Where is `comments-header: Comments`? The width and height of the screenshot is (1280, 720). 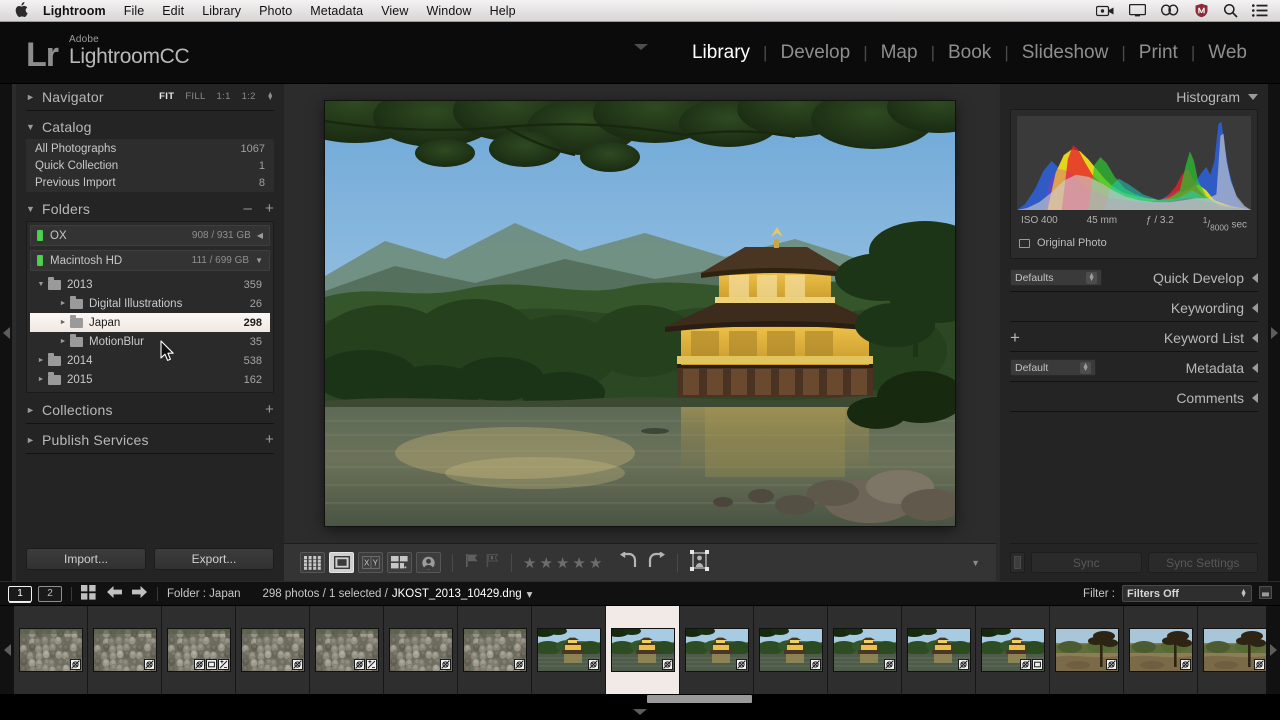 comments-header: Comments is located at coordinates (1134, 397).